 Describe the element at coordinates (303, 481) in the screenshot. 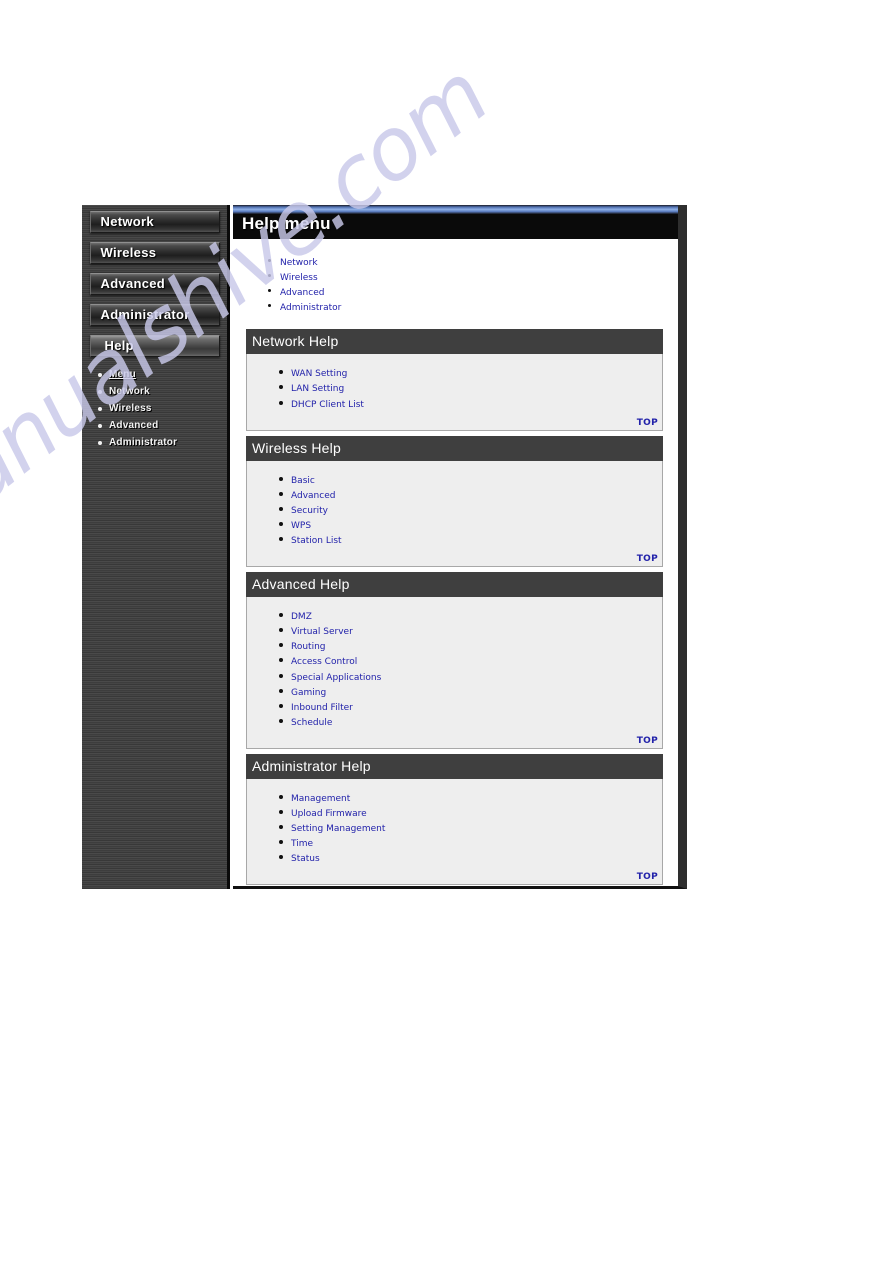

I see `help-link-basic: Basic` at that location.